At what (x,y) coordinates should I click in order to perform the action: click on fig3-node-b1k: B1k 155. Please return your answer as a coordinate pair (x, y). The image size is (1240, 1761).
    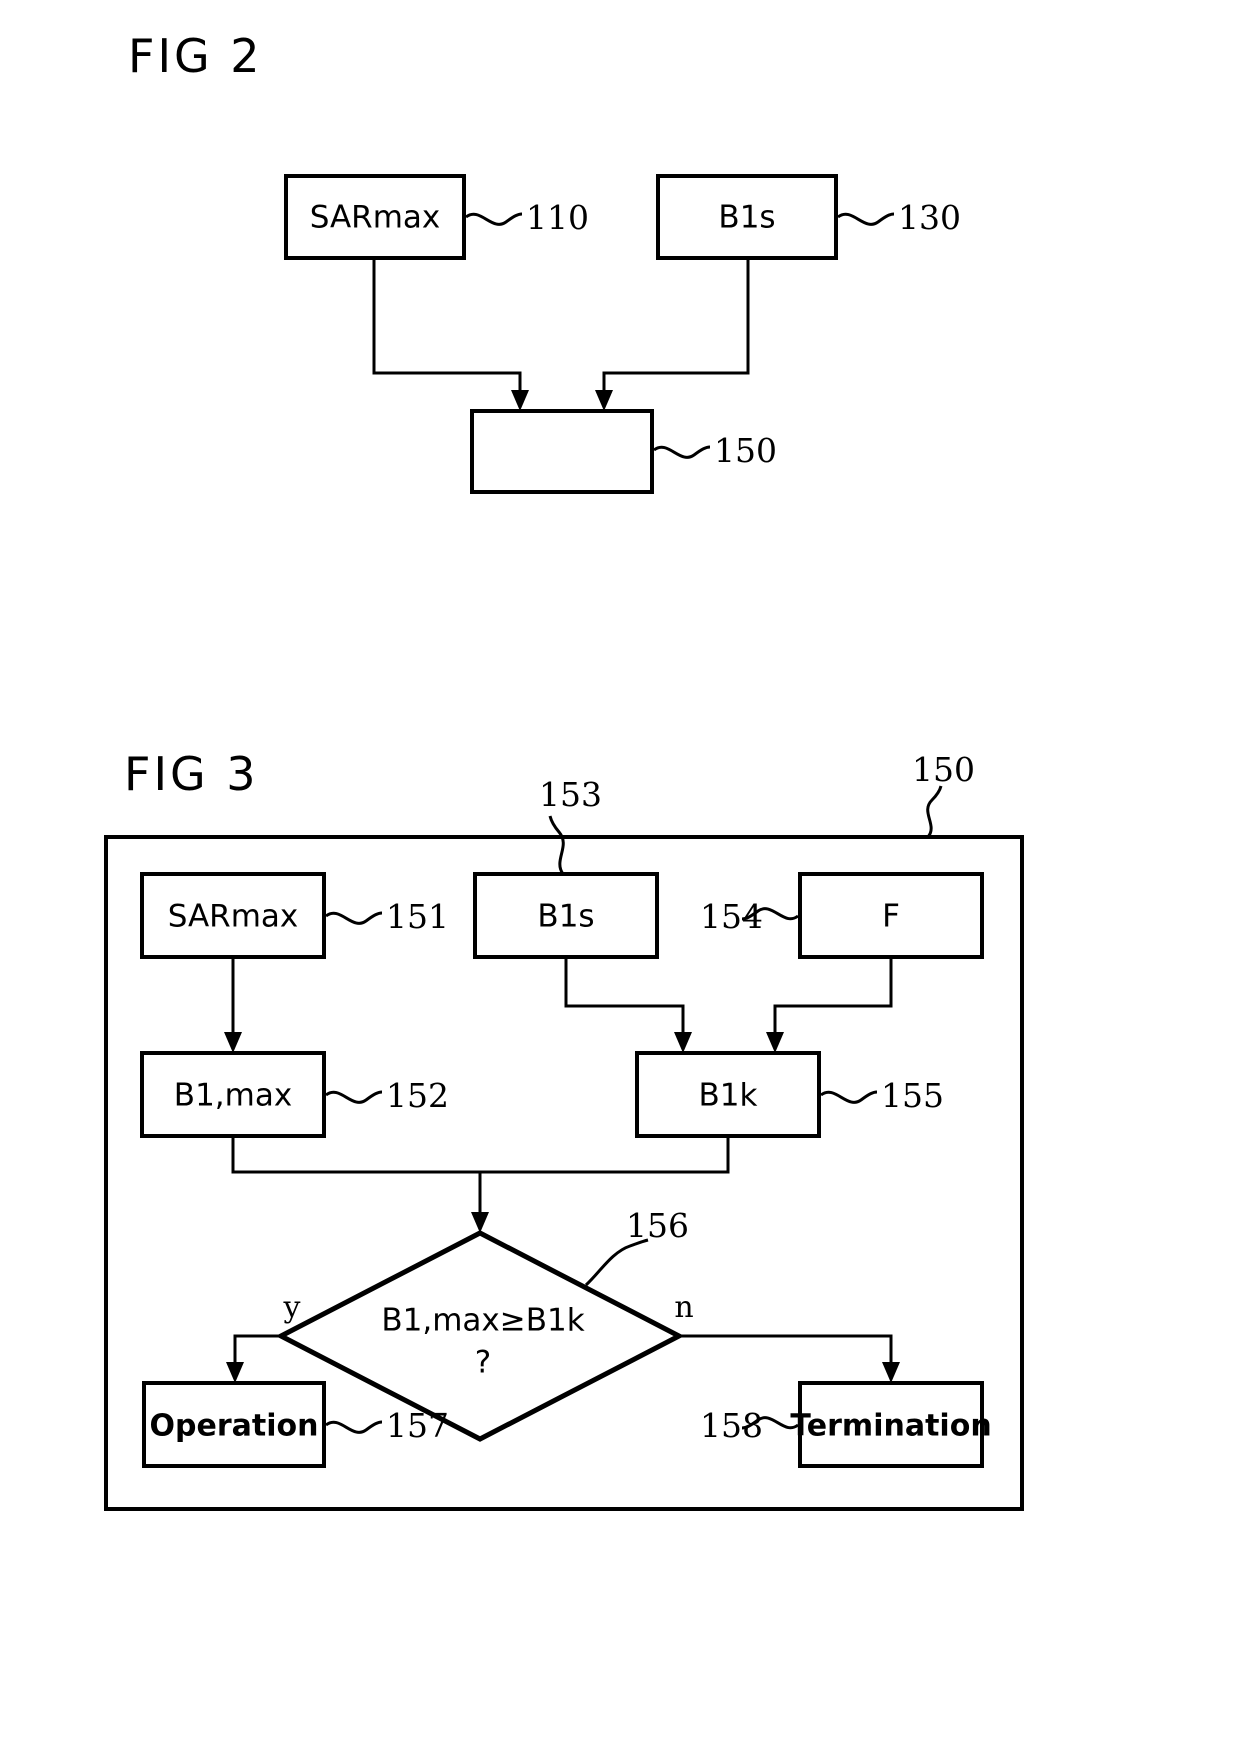
    Looking at the image, I should click on (789, 1094).